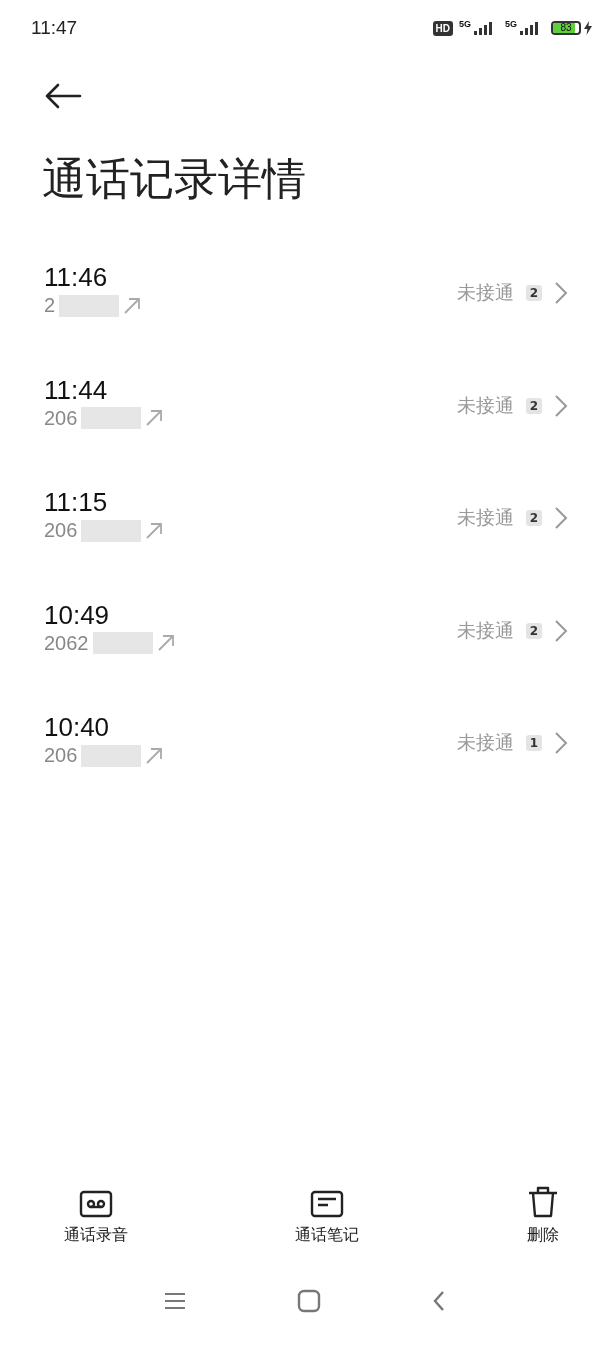 This screenshot has width=610, height=1356. I want to click on phone-number: 2, so click(50, 305).